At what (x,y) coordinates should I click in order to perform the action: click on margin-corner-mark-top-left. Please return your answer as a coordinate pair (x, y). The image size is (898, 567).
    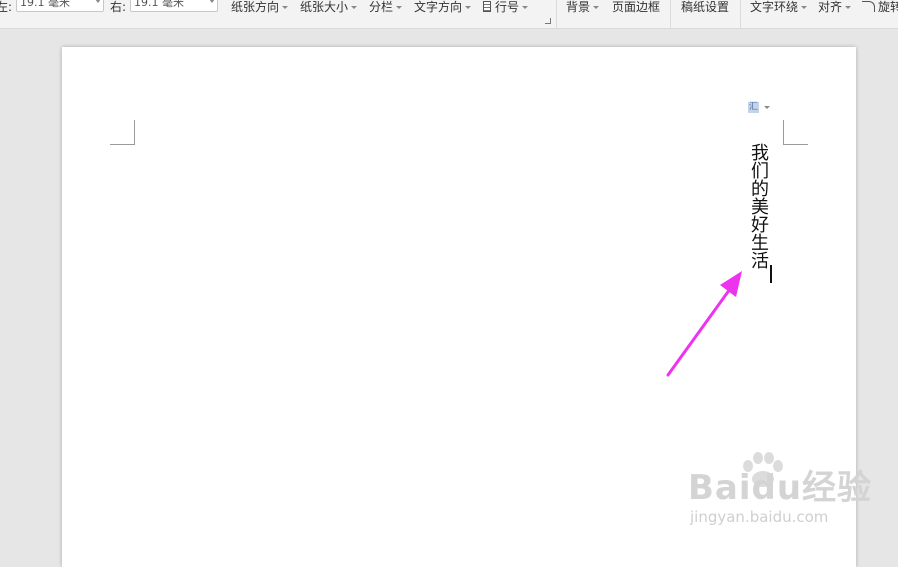
    Looking at the image, I should click on (122, 132).